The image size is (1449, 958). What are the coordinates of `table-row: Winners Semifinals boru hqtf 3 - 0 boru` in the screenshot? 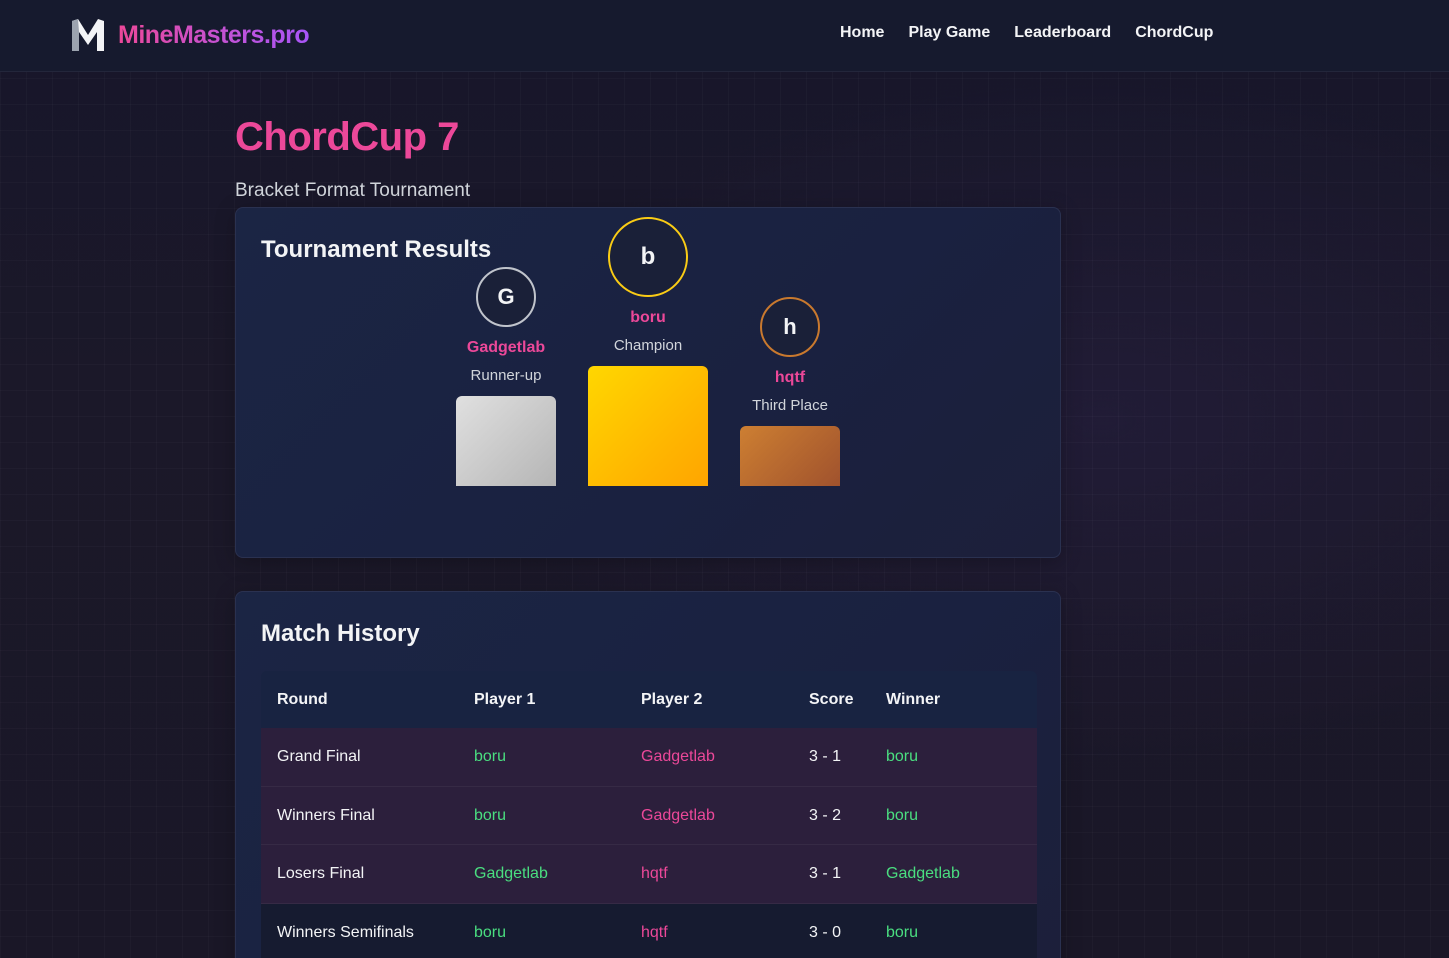 It's located at (649, 930).